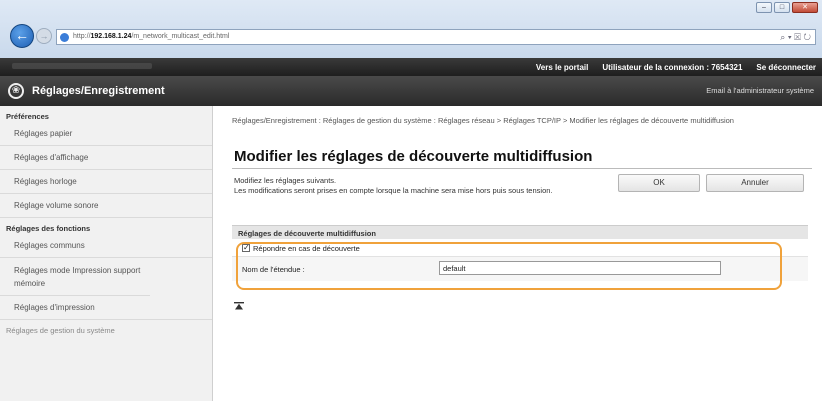  I want to click on sidebar-item-volume: Réglage volume sonore, so click(106, 206).